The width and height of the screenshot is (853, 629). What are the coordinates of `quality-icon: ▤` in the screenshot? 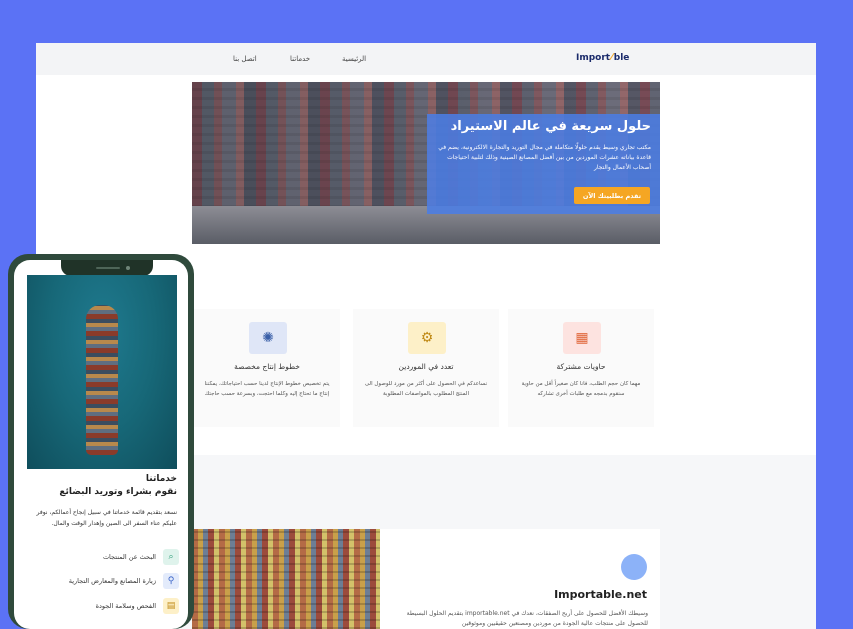 It's located at (171, 606).